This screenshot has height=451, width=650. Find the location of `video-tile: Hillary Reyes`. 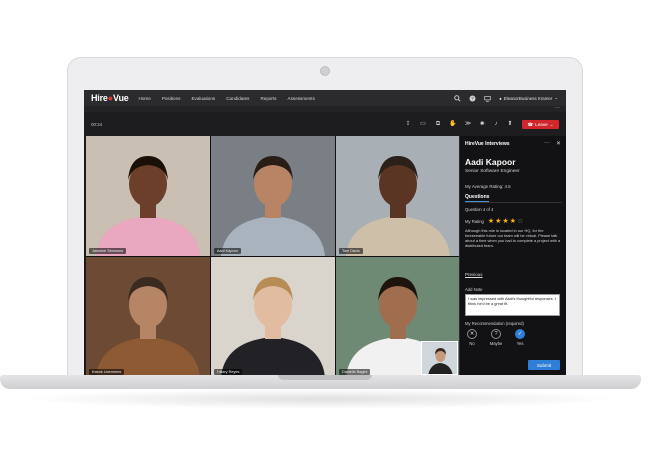

video-tile: Hillary Reyes is located at coordinates (273, 316).